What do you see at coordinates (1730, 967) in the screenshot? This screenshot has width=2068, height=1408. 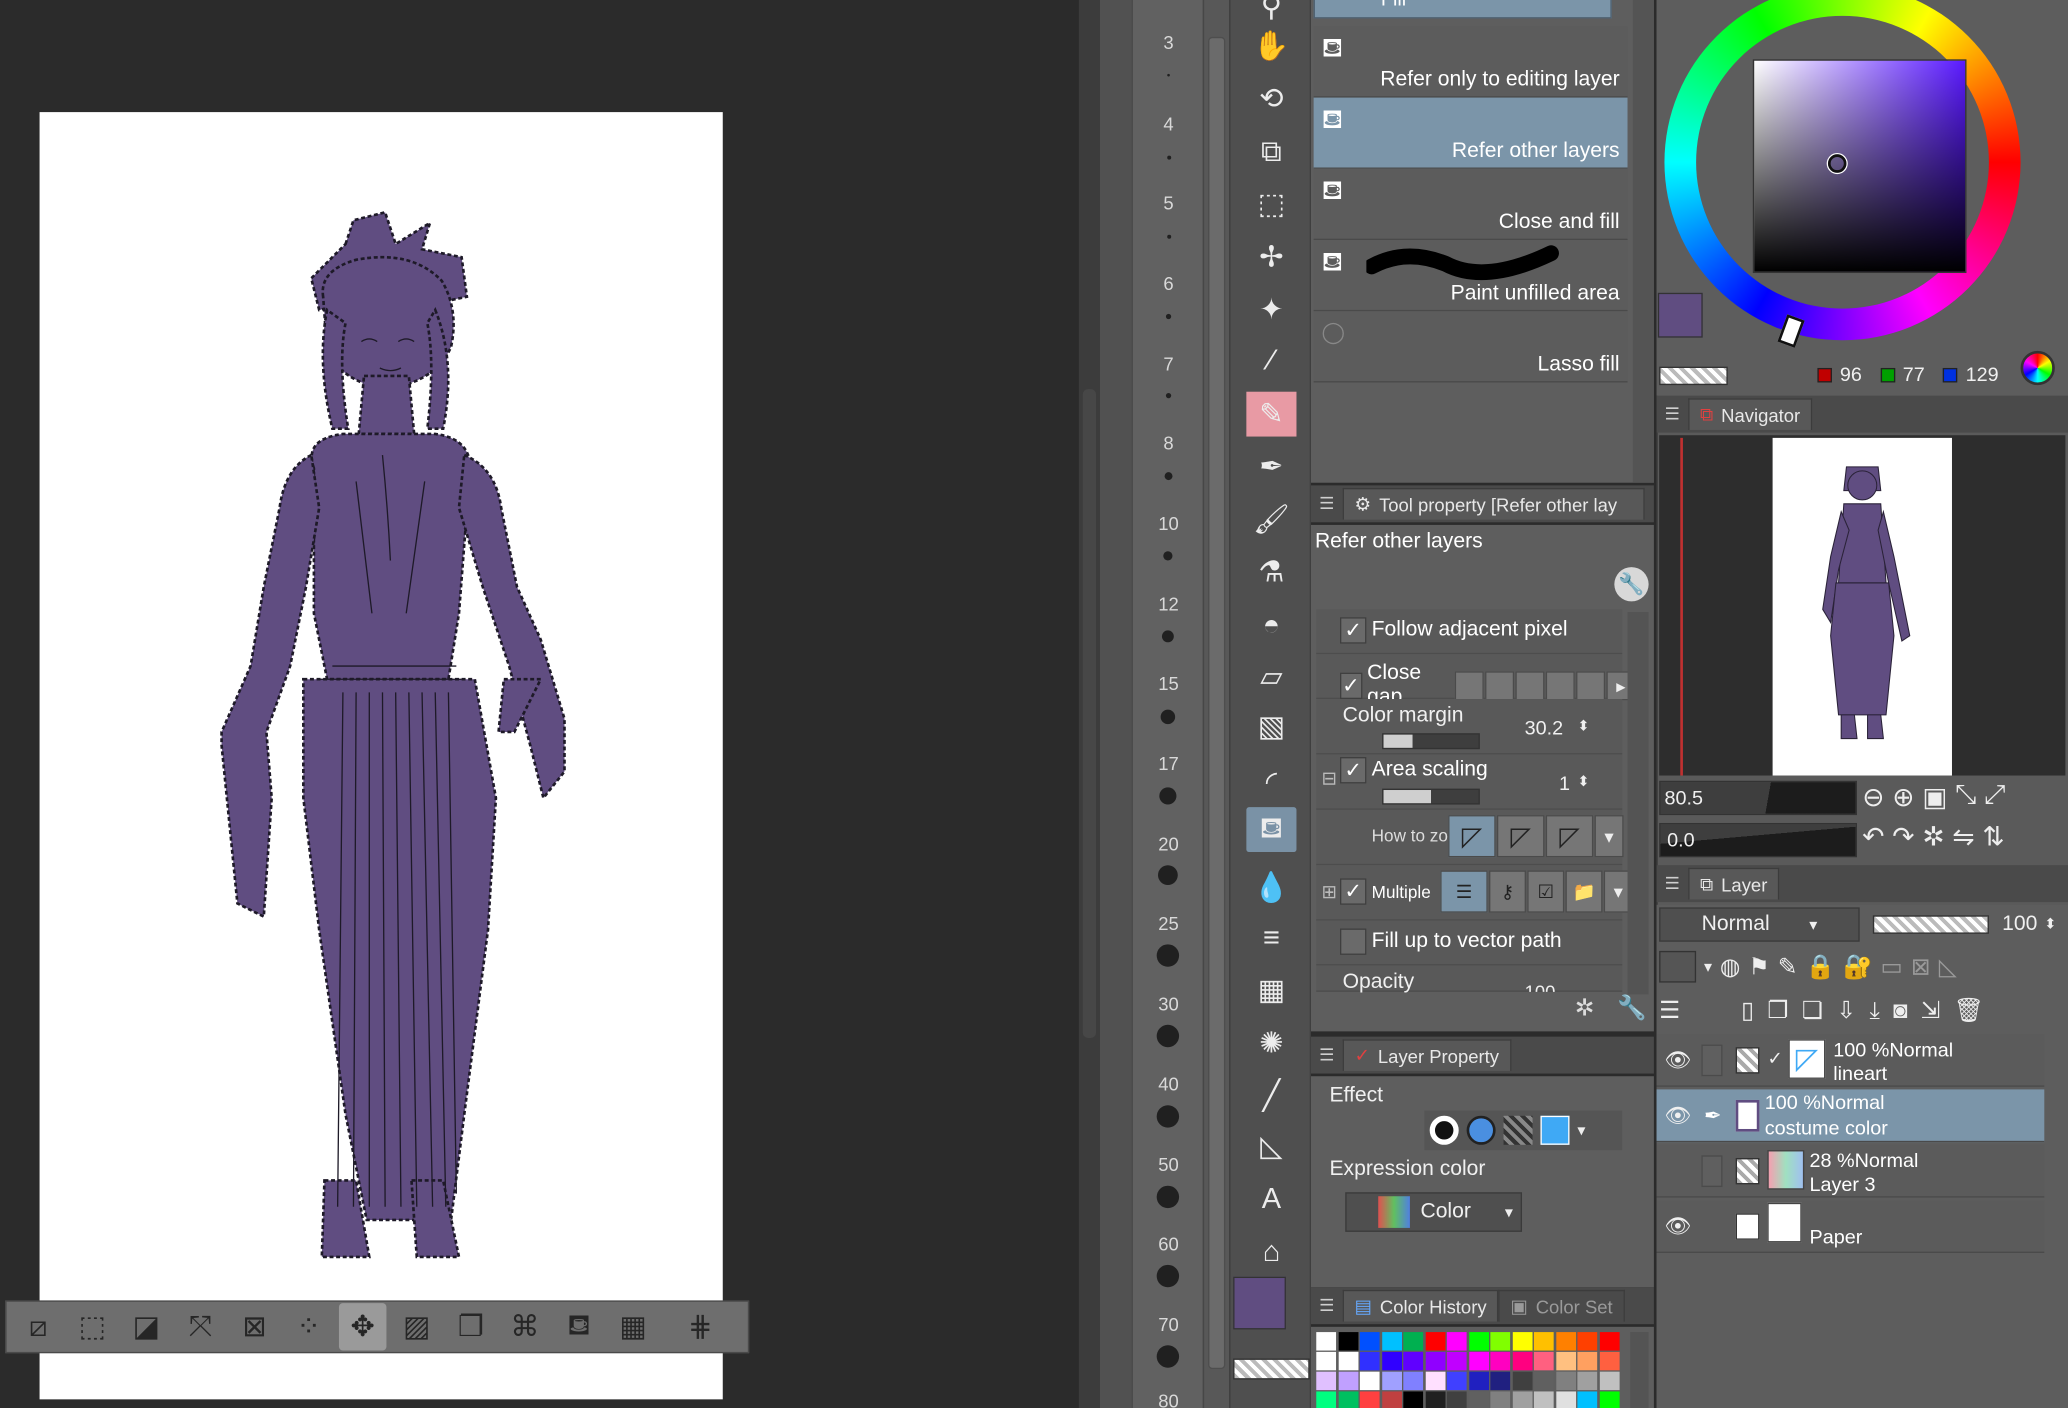 I see `clip-icon: ◍` at bounding box center [1730, 967].